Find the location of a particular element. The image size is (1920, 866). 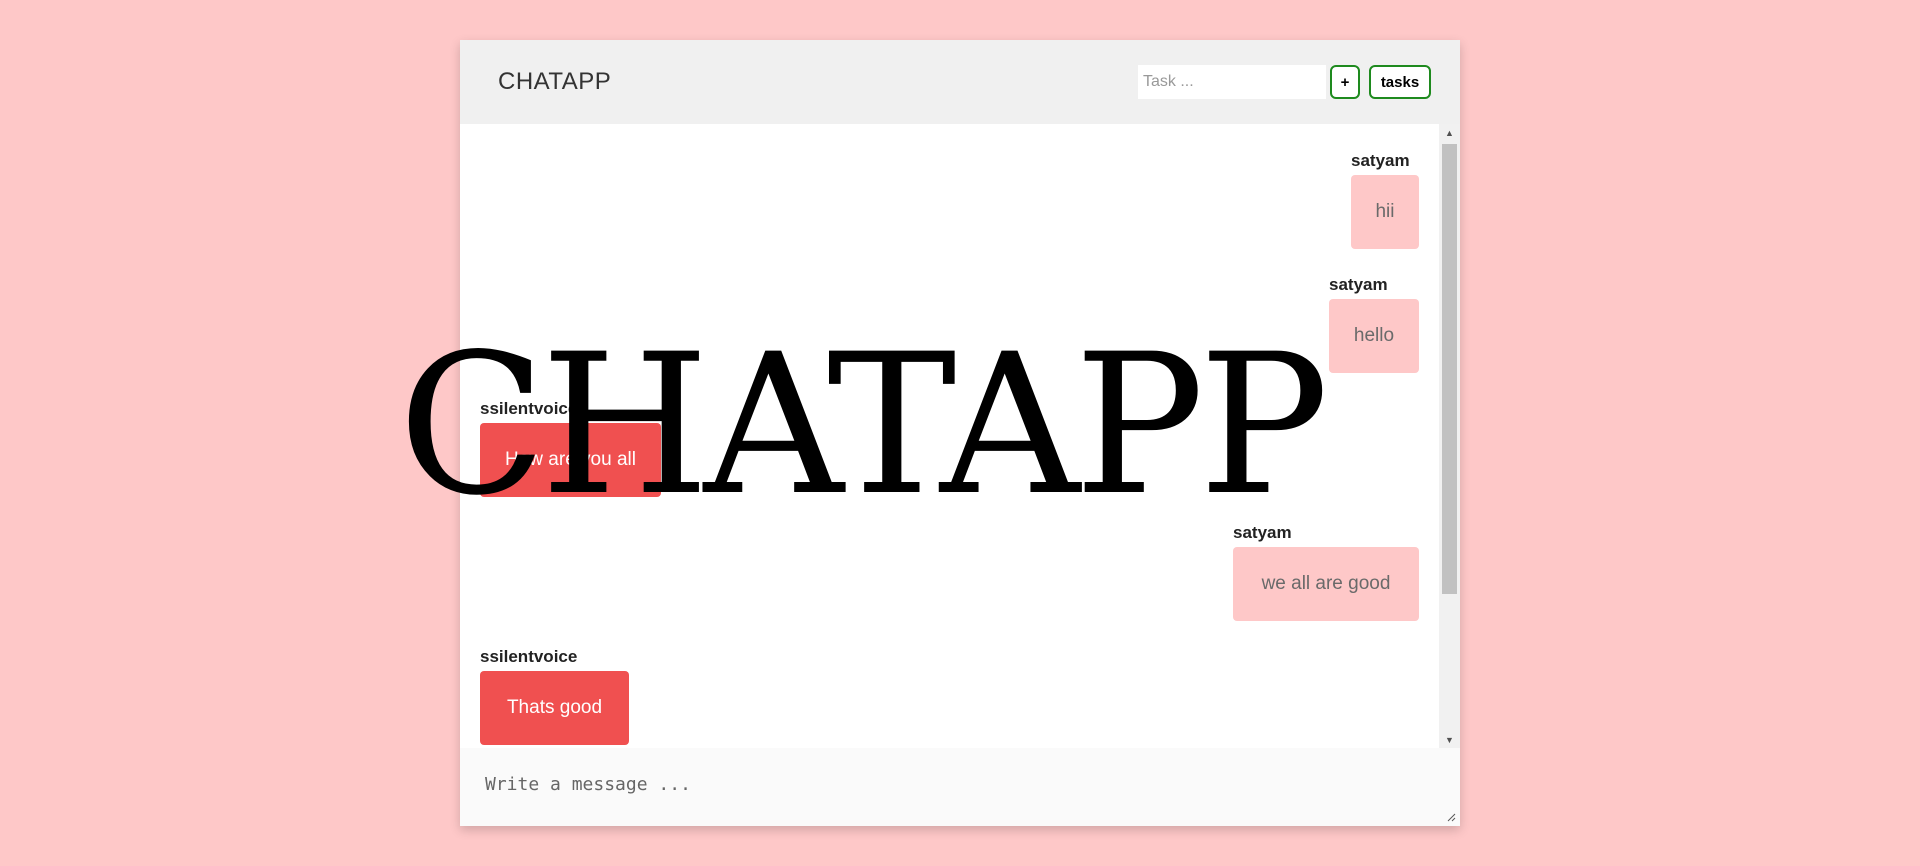

add-task-button: + is located at coordinates (1345, 82).